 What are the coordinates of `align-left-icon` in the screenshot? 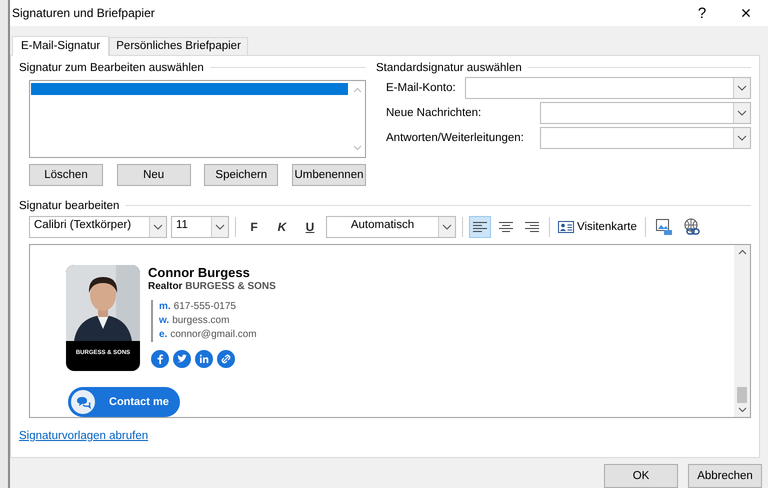 It's located at (480, 226).